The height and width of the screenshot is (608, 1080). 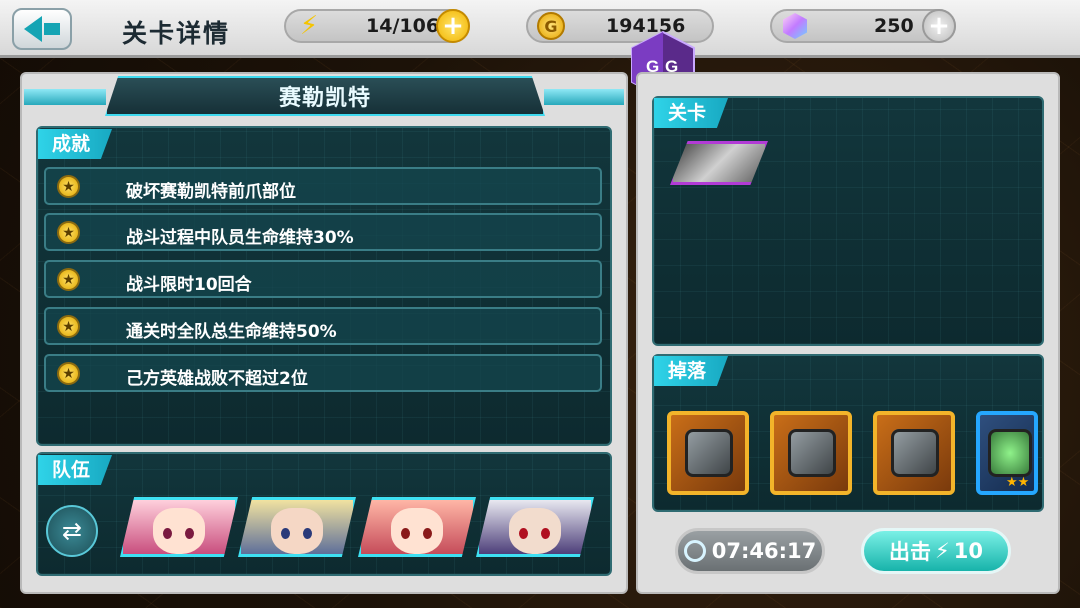 I want to click on energy-counter: ⚡ 14/106 +, so click(x=377, y=26).